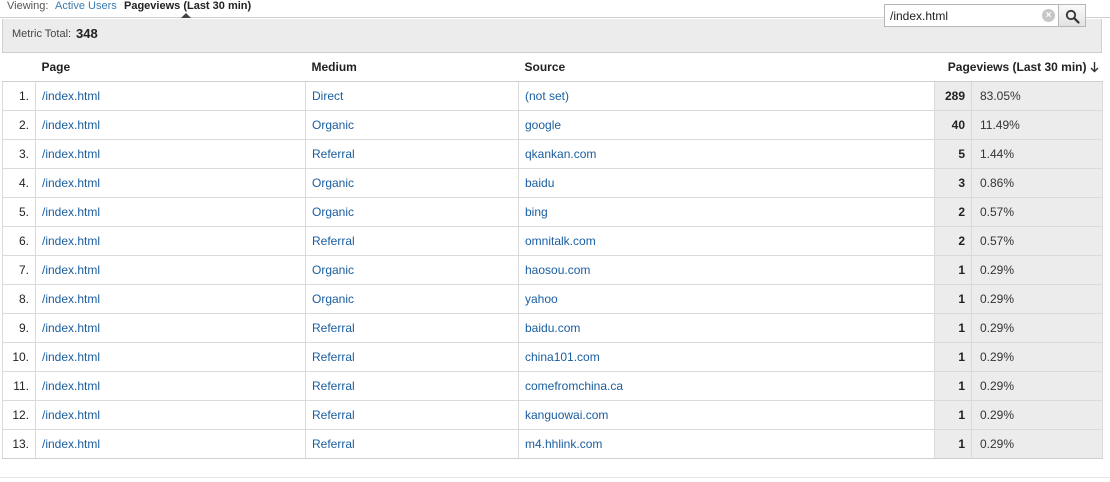 Image resolution: width=1110 pixels, height=482 pixels. I want to click on metric-total-label: Metric Total:, so click(42, 34).